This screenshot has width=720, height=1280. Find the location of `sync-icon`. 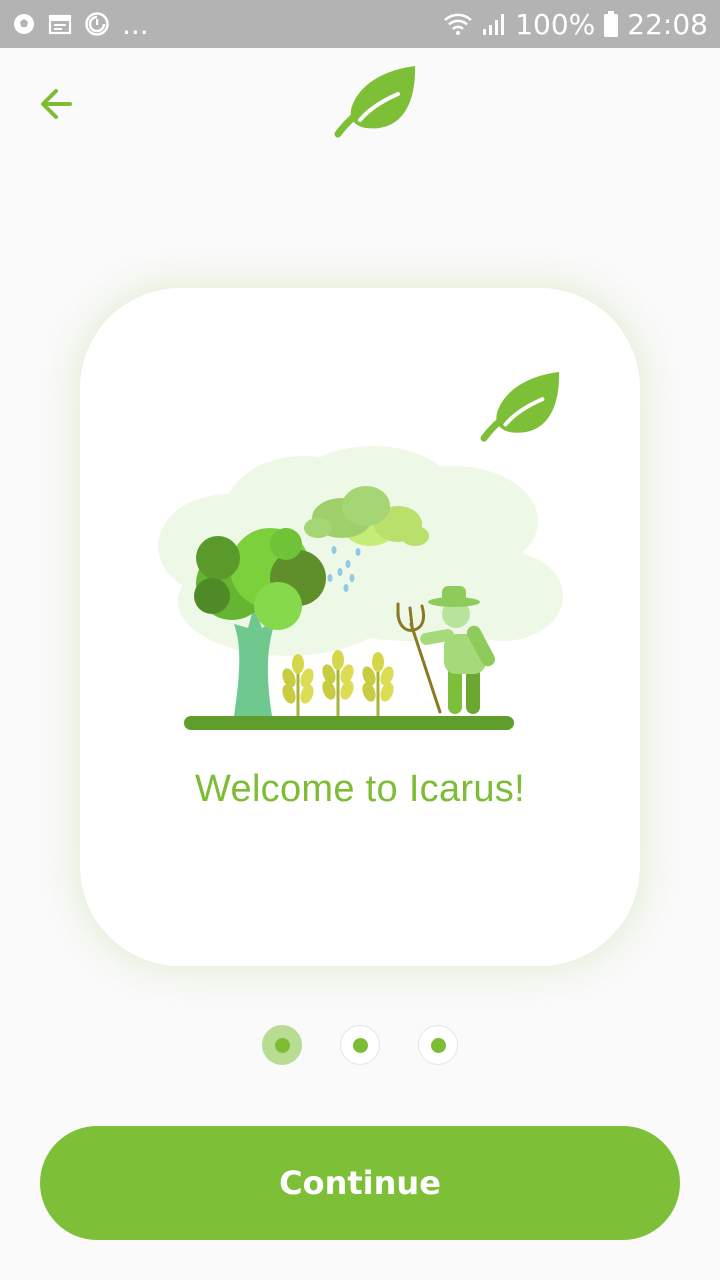

sync-icon is located at coordinates (97, 24).